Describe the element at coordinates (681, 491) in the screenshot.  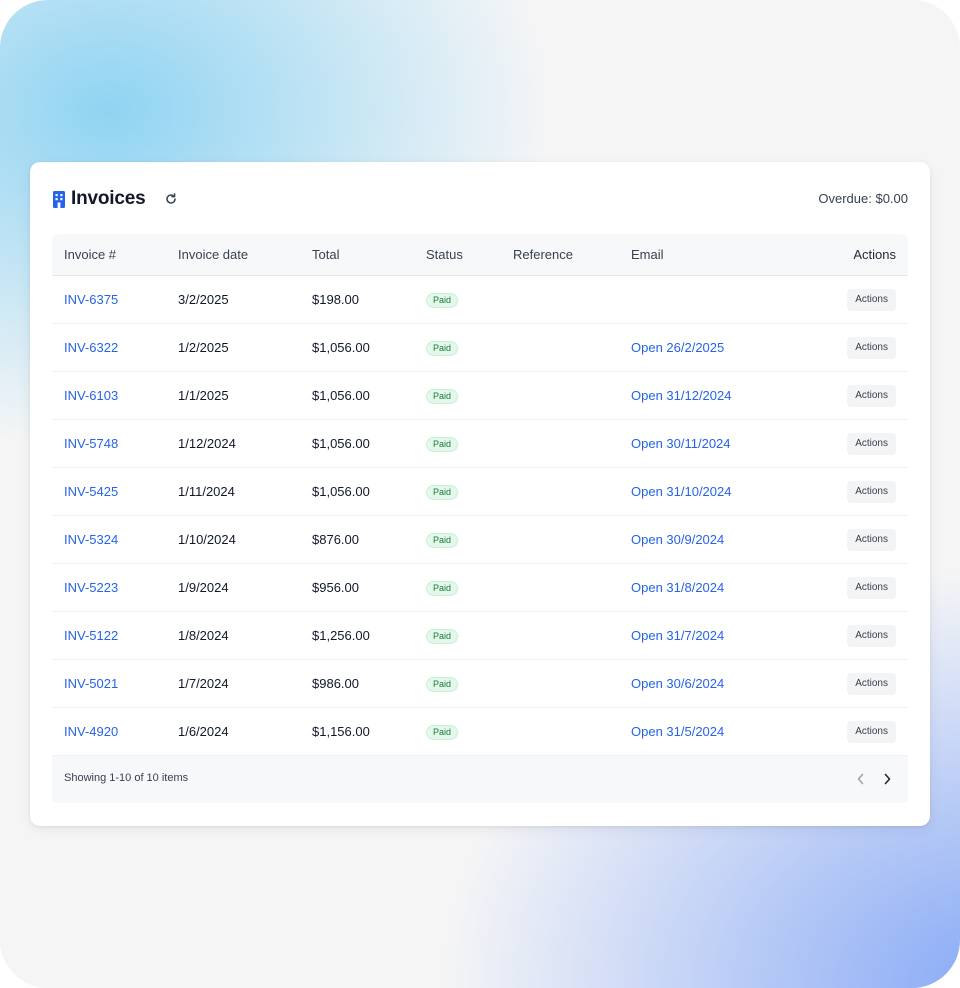
I see `email-status-link: Open 31/10/2024` at that location.